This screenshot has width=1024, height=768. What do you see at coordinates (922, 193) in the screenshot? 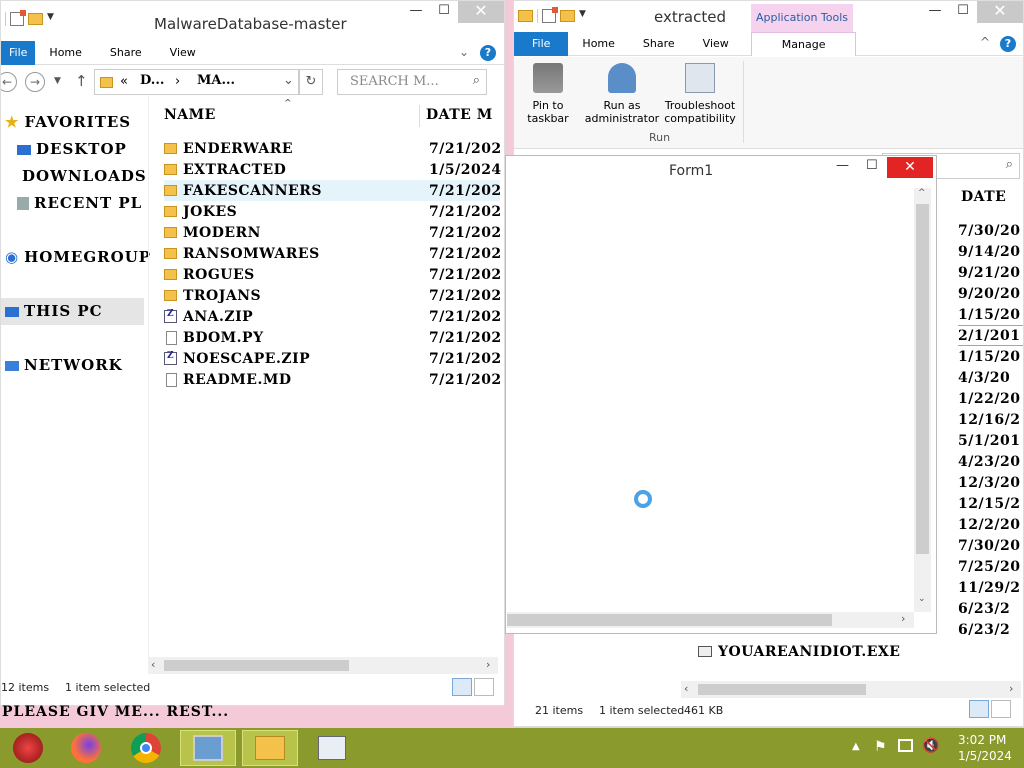
I see `scroll-up-icon: ^` at bounding box center [922, 193].